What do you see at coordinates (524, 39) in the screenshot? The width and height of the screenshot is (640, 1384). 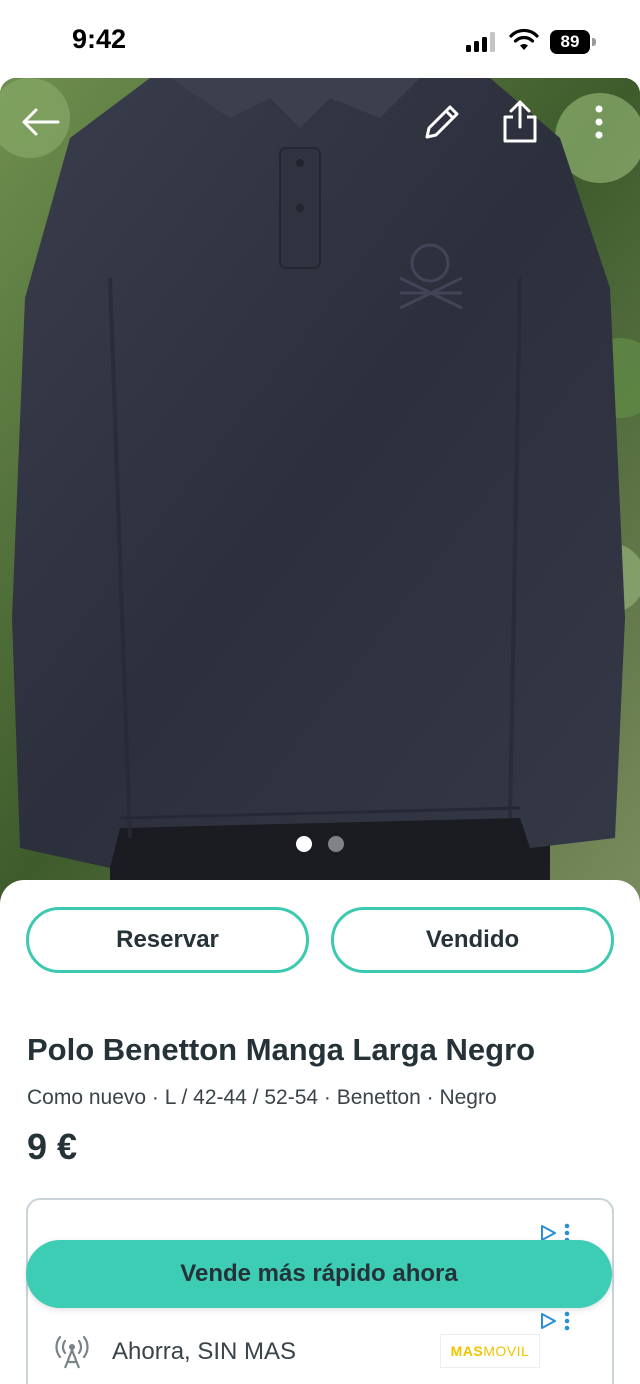 I see `wifi-icon` at bounding box center [524, 39].